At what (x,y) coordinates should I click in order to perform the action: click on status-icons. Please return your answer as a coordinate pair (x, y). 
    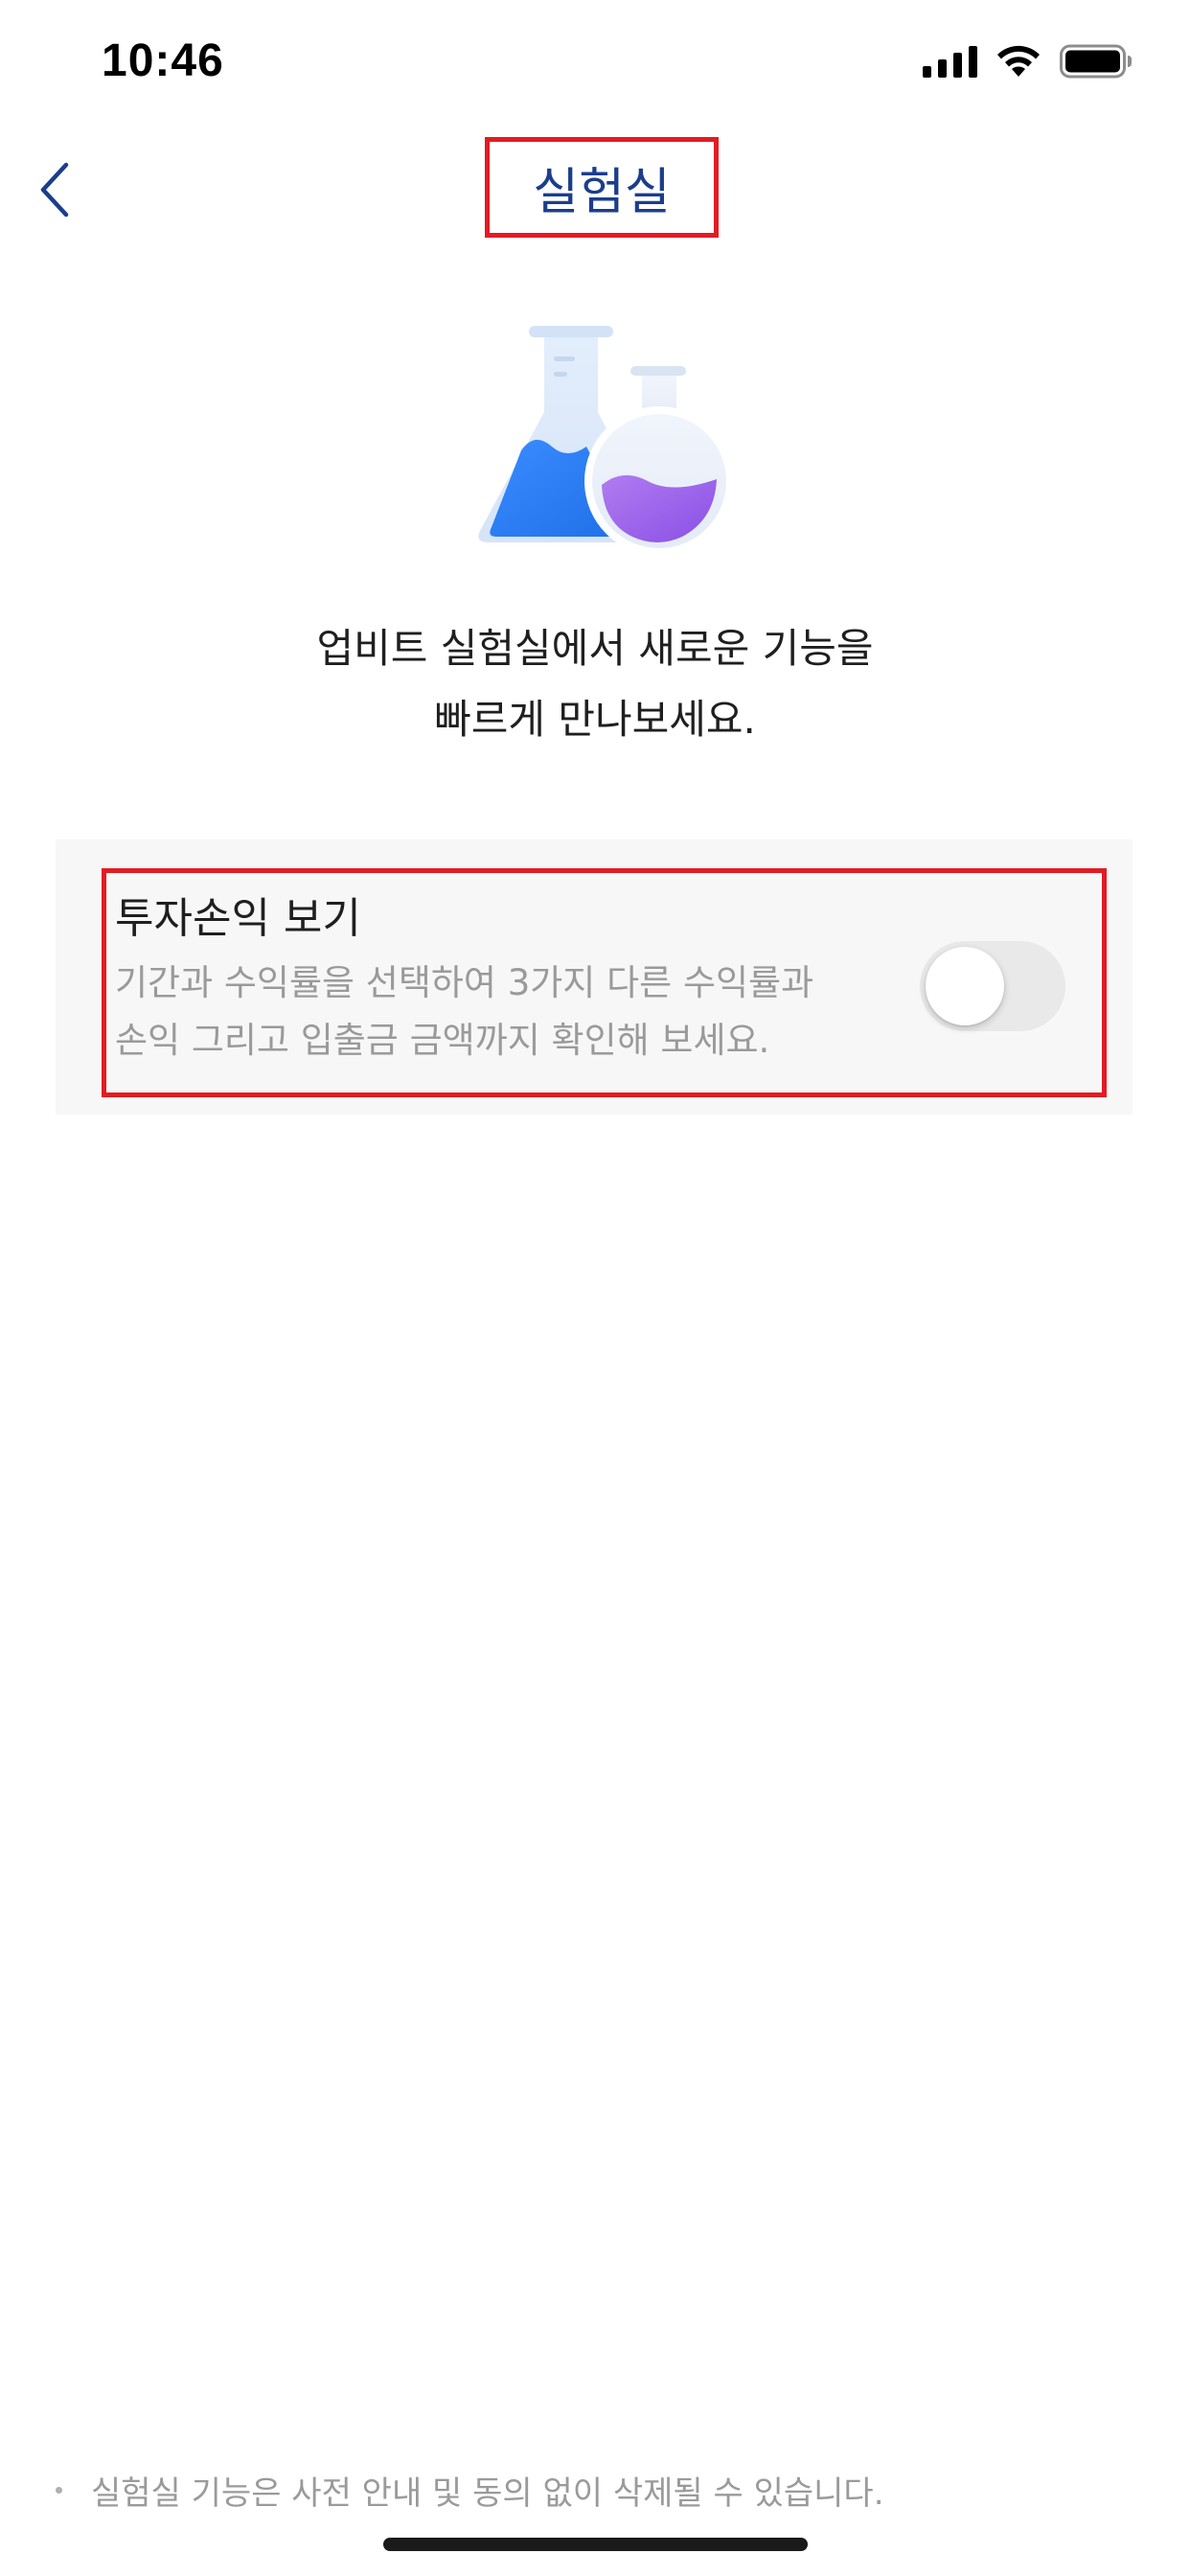
    Looking at the image, I should click on (1028, 62).